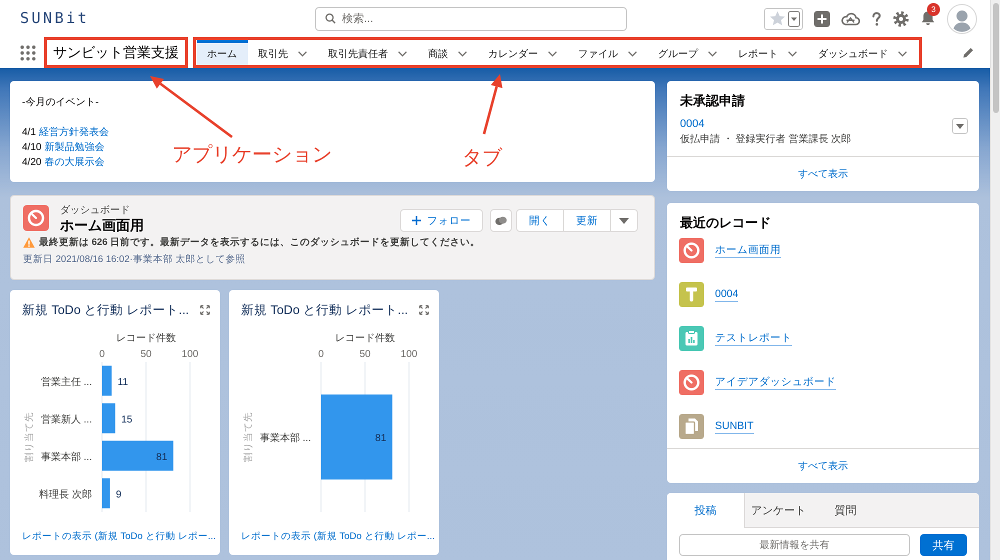  What do you see at coordinates (706, 510) in the screenshot?
I see `feed-tab: 投稿` at bounding box center [706, 510].